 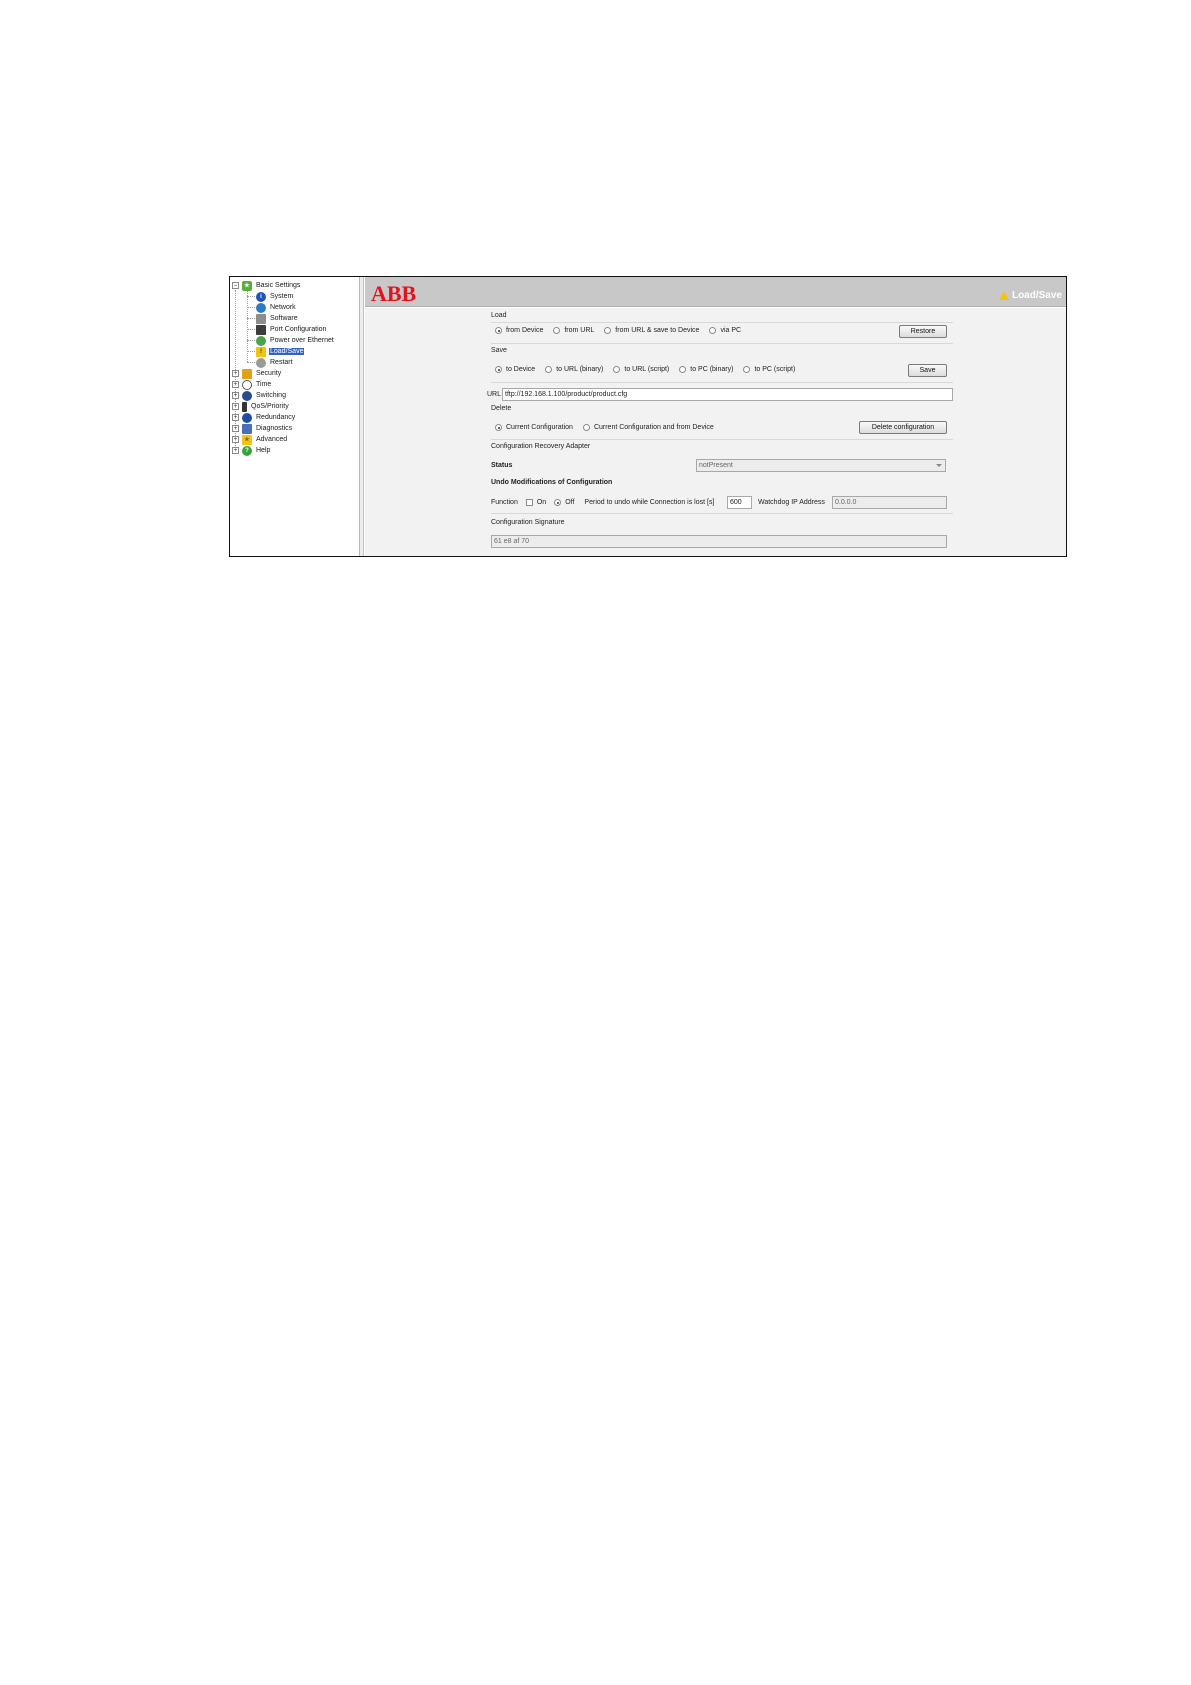 What do you see at coordinates (262, 428) in the screenshot?
I see `tree-node-diagnostics: + Diagnostics` at bounding box center [262, 428].